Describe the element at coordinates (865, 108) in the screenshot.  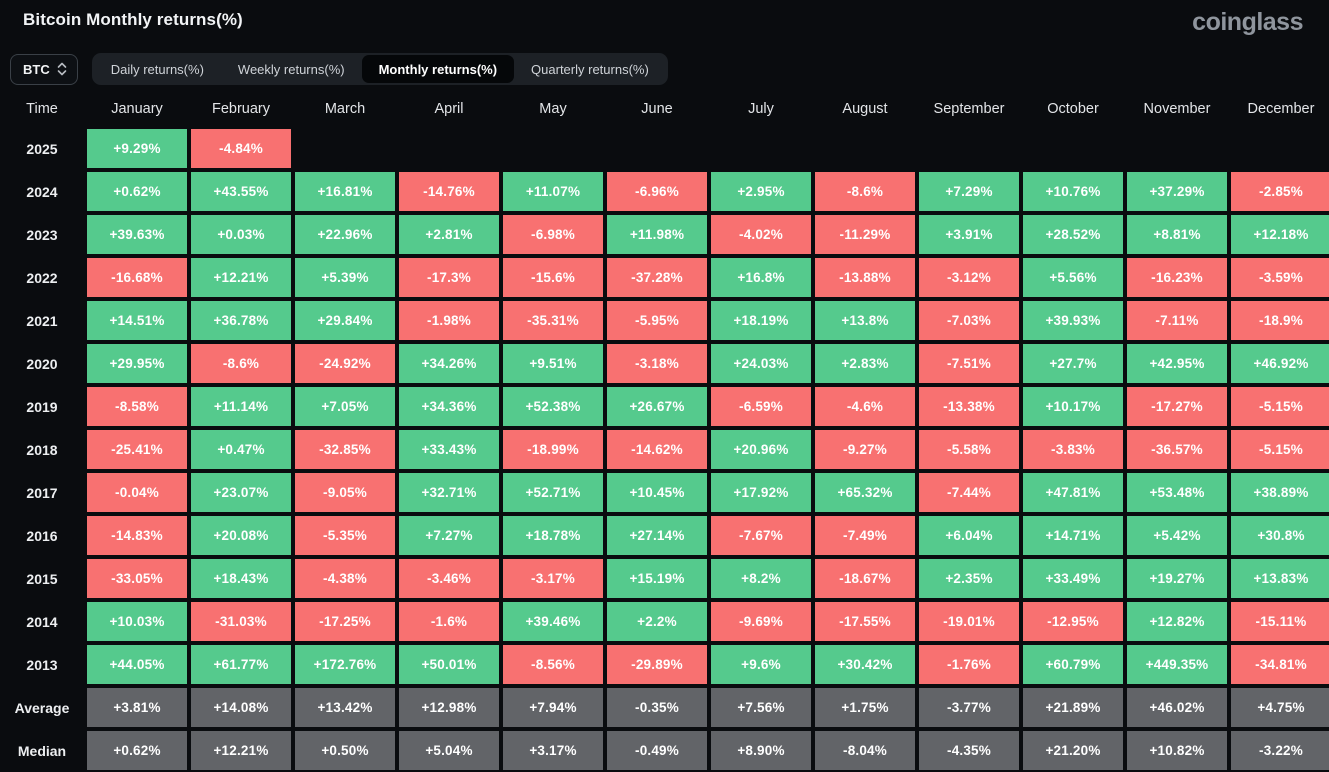
I see `column-header: August` at that location.